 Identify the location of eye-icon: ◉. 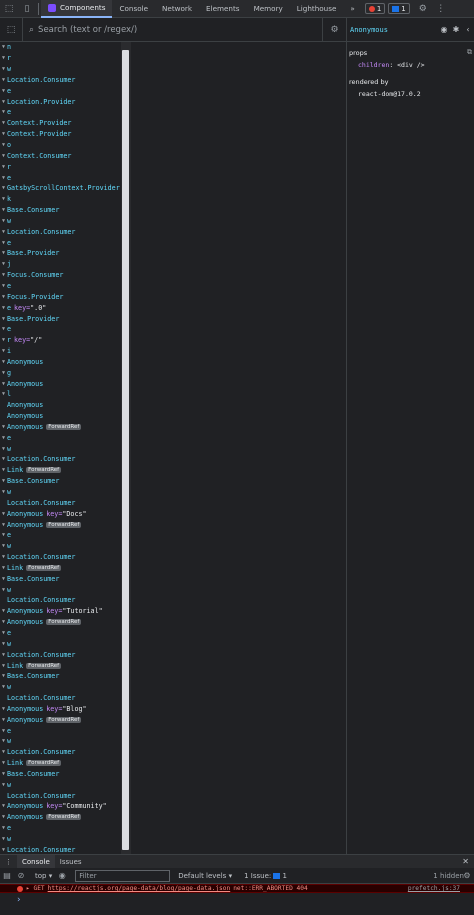
(444, 29).